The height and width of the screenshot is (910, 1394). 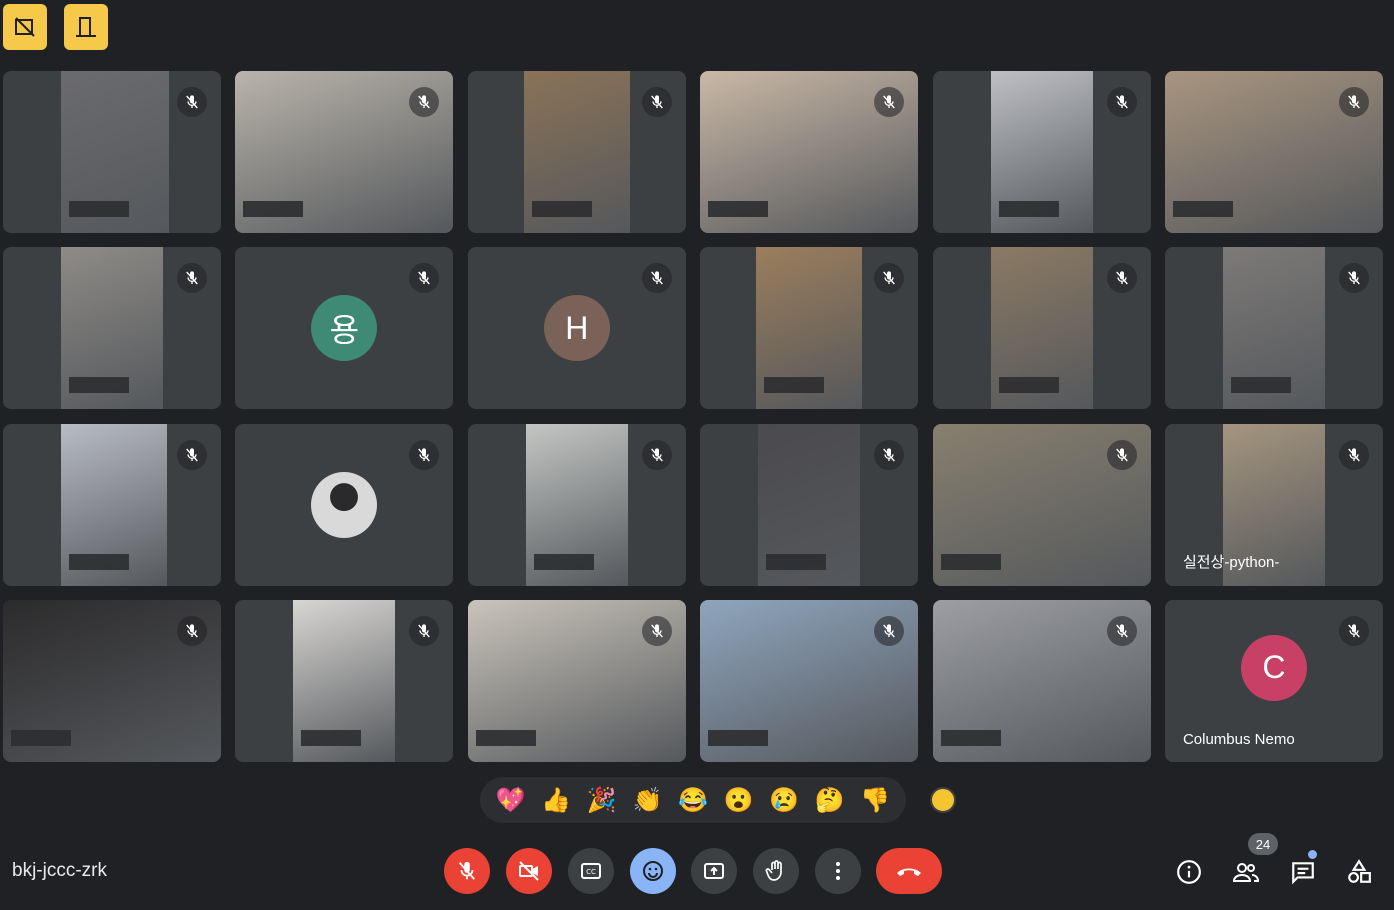 I want to click on camera-toggle-button, so click(x=529, y=871).